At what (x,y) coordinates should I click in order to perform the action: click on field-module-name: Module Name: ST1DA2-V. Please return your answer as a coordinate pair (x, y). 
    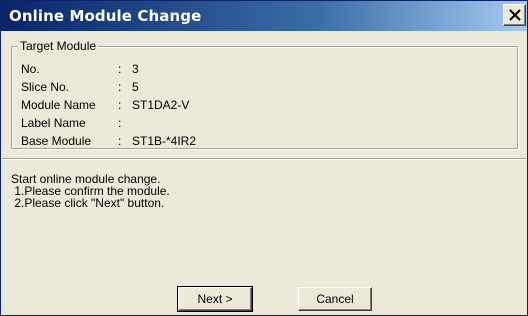
    Looking at the image, I should click on (105, 105).